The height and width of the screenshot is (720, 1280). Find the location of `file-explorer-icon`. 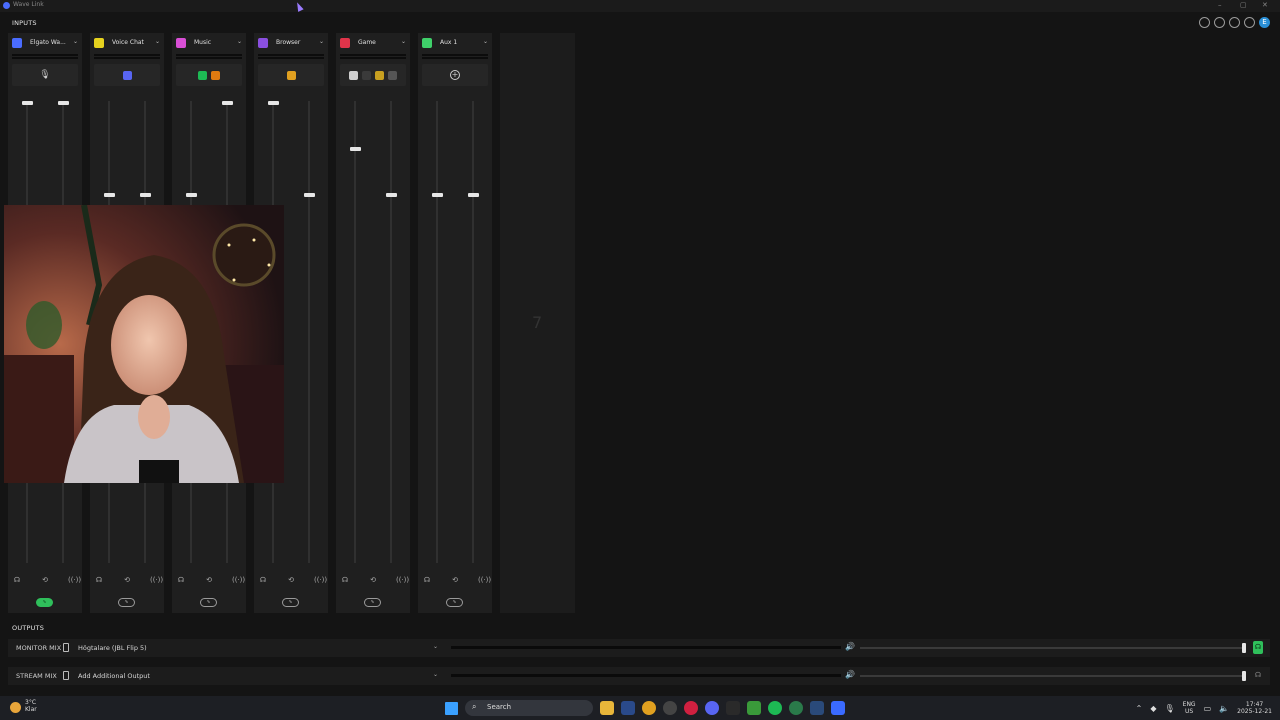

file-explorer-icon is located at coordinates (607, 708).